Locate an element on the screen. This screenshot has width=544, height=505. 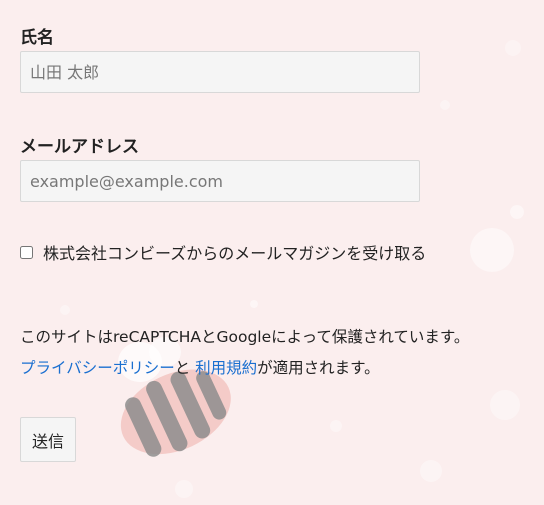
email-label: メールアドレス is located at coordinates (79, 147).